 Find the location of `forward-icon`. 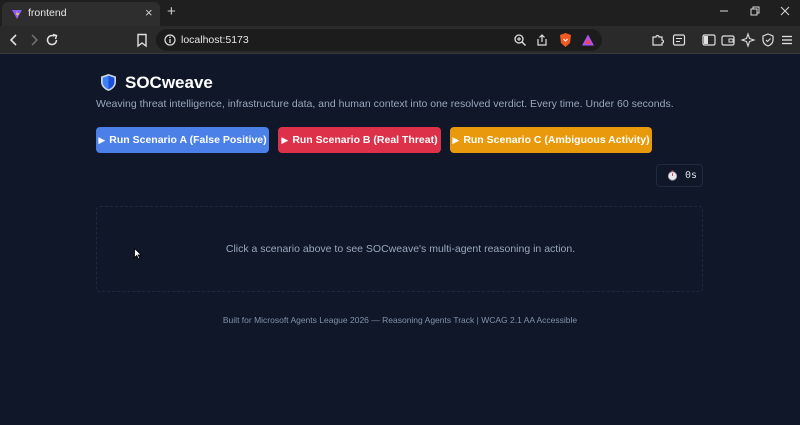

forward-icon is located at coordinates (34, 40).